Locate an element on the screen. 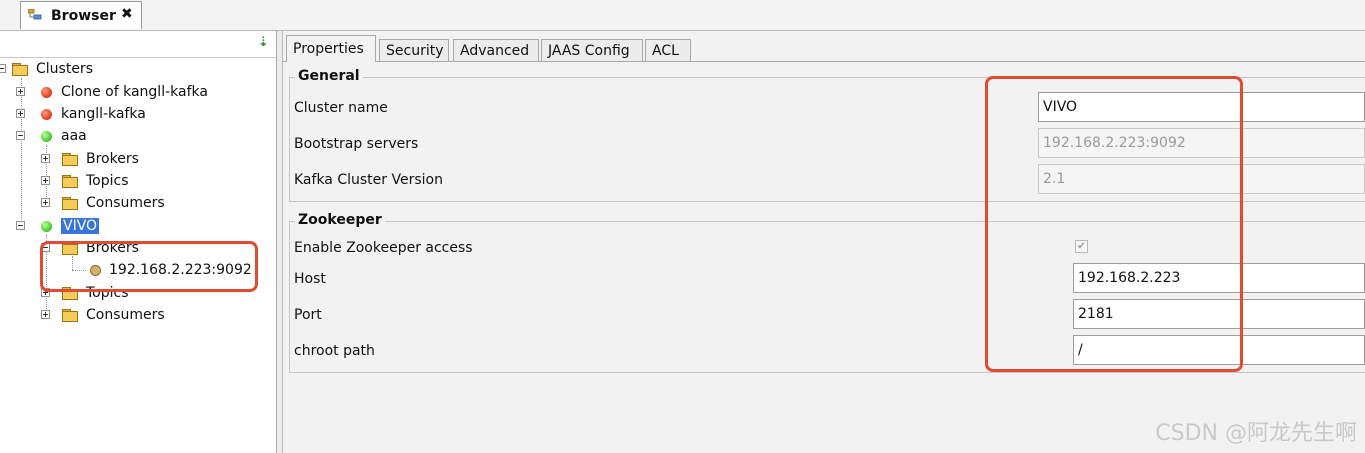  cluster-name-field: VIVO is located at coordinates (1201, 107).